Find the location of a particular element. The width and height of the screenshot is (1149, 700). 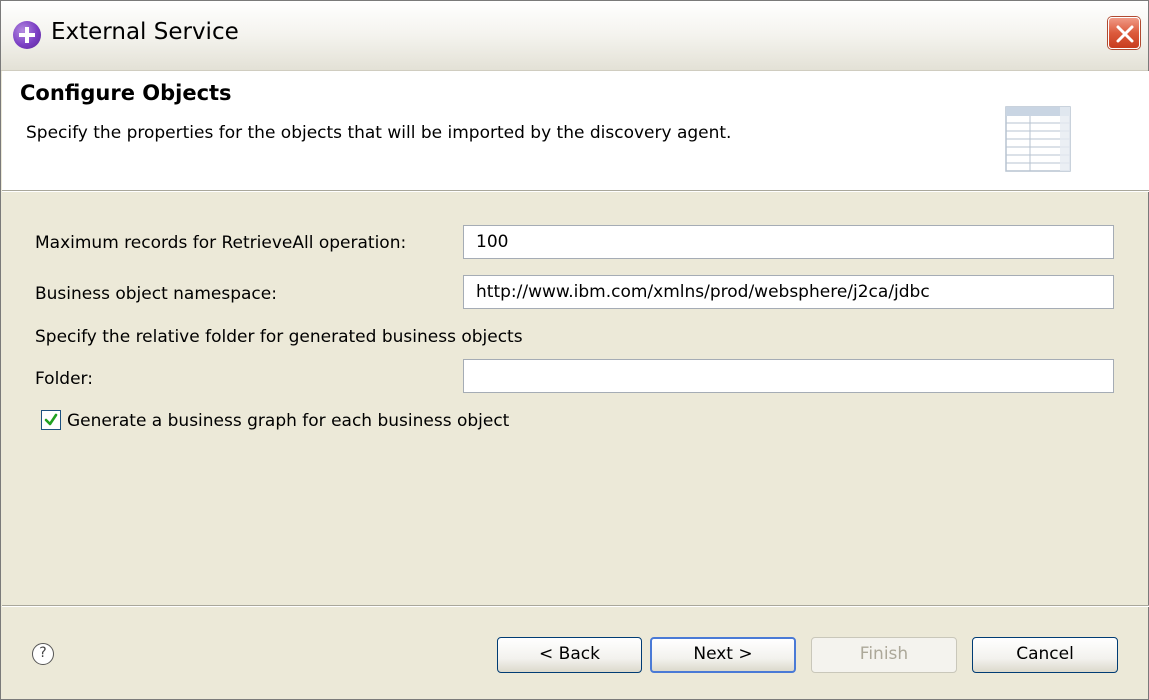

finish-button: Finish is located at coordinates (884, 655).